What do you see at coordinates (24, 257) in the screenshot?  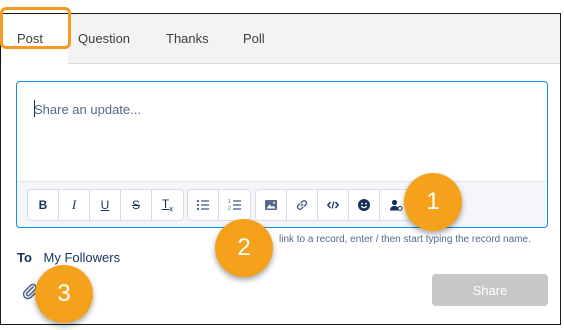 I see `audience-label: To` at bounding box center [24, 257].